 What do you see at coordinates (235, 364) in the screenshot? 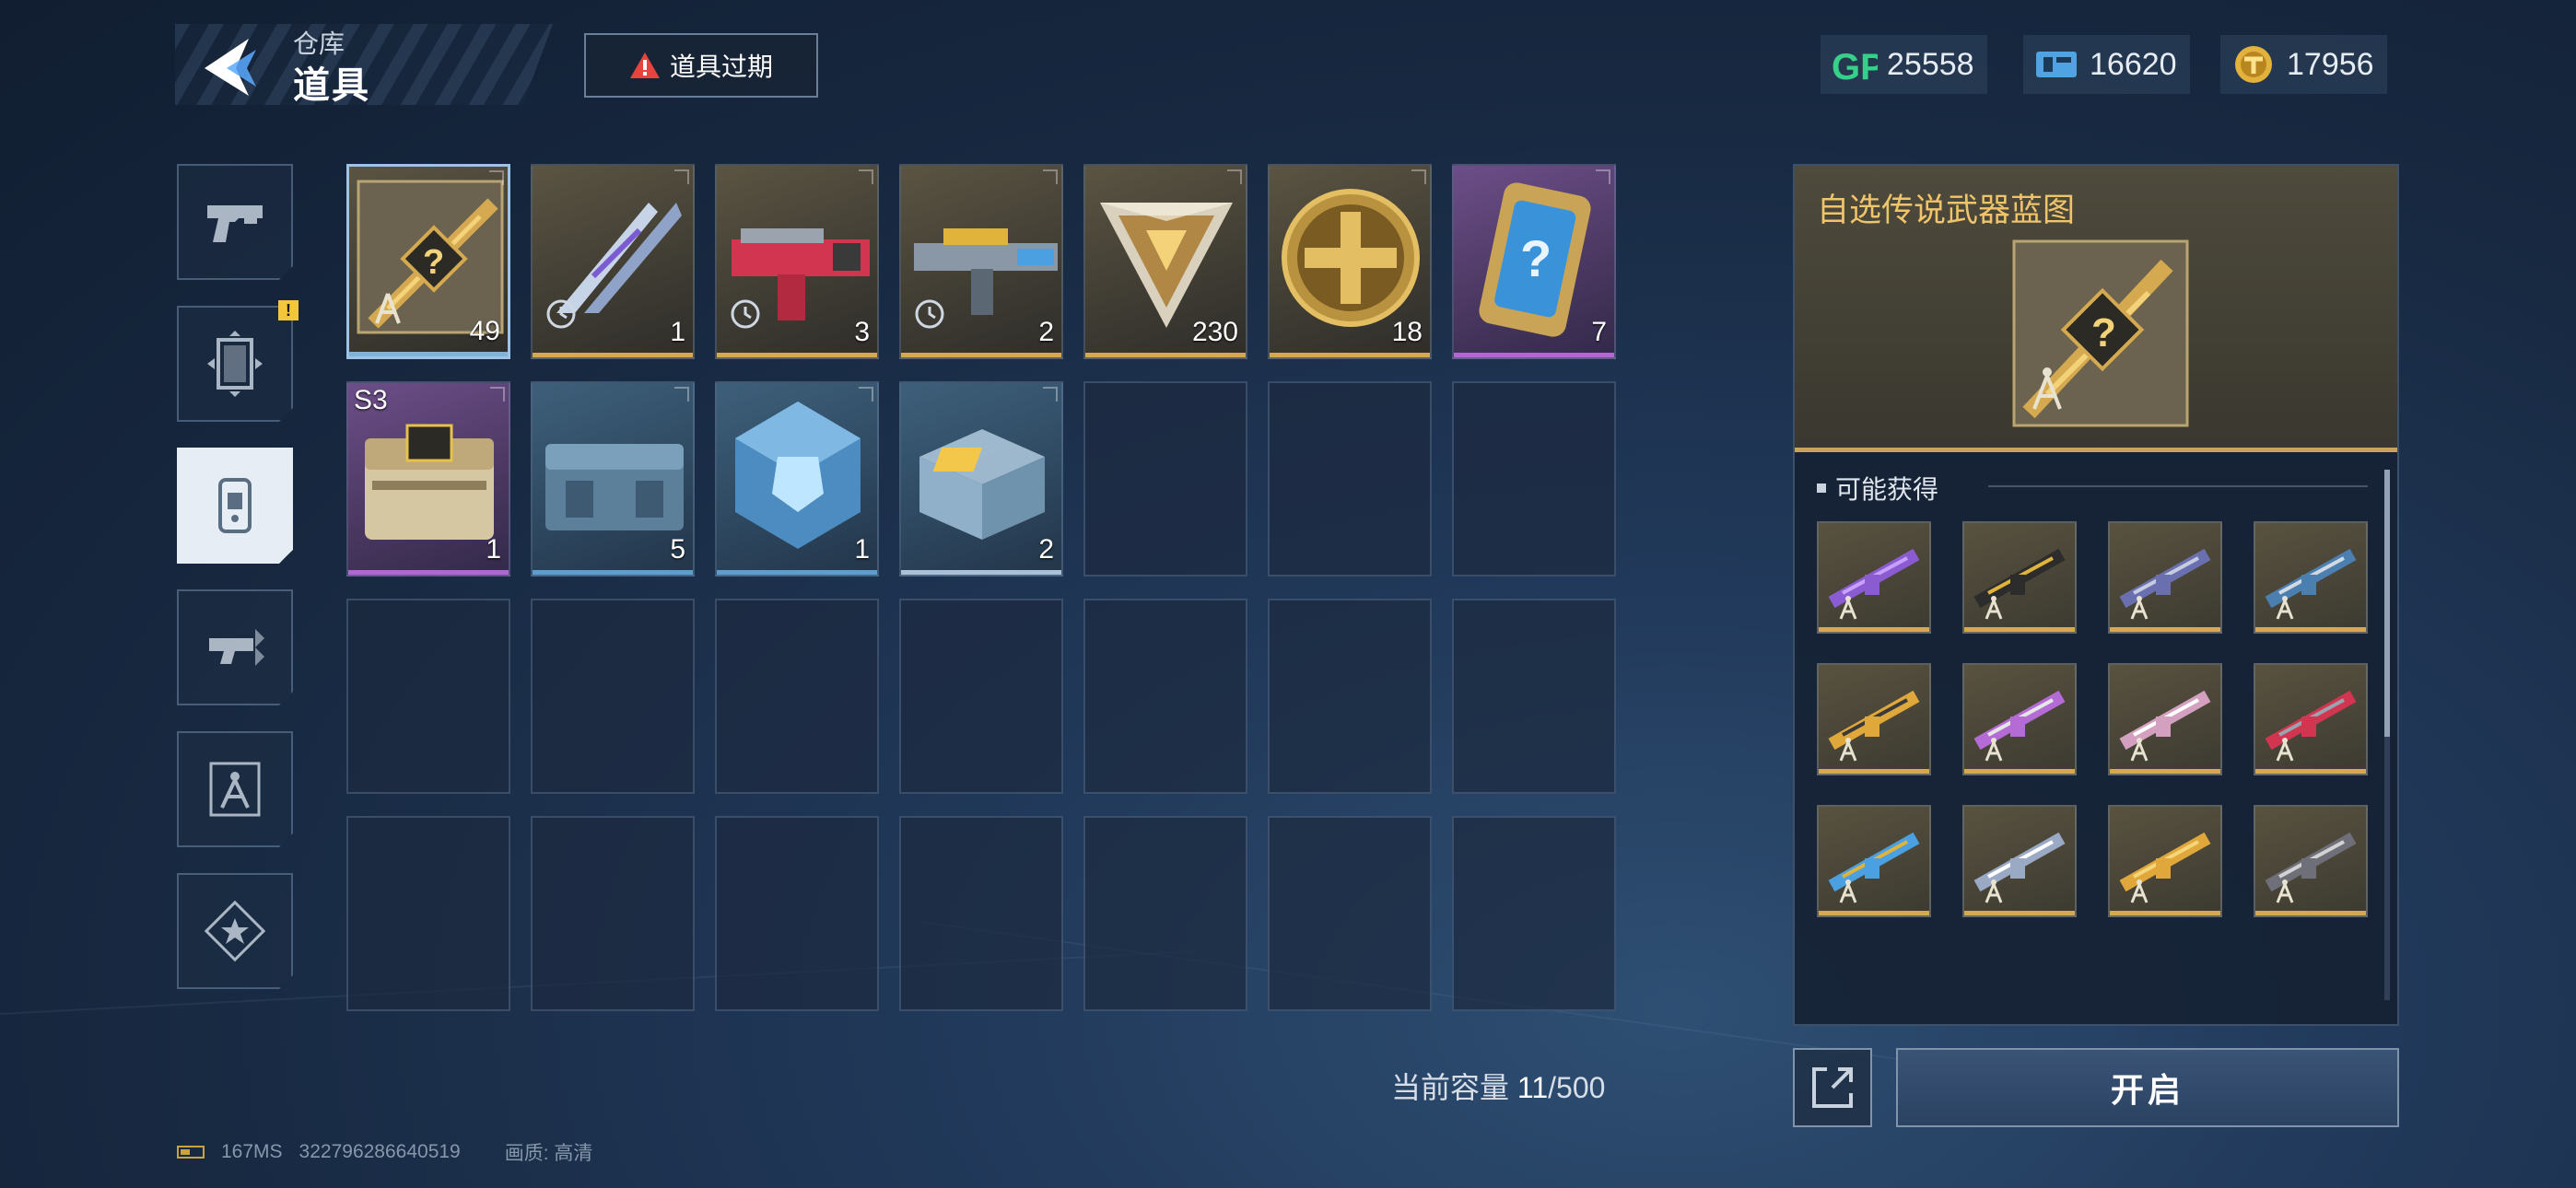
I see `sidebar-item-skin` at bounding box center [235, 364].